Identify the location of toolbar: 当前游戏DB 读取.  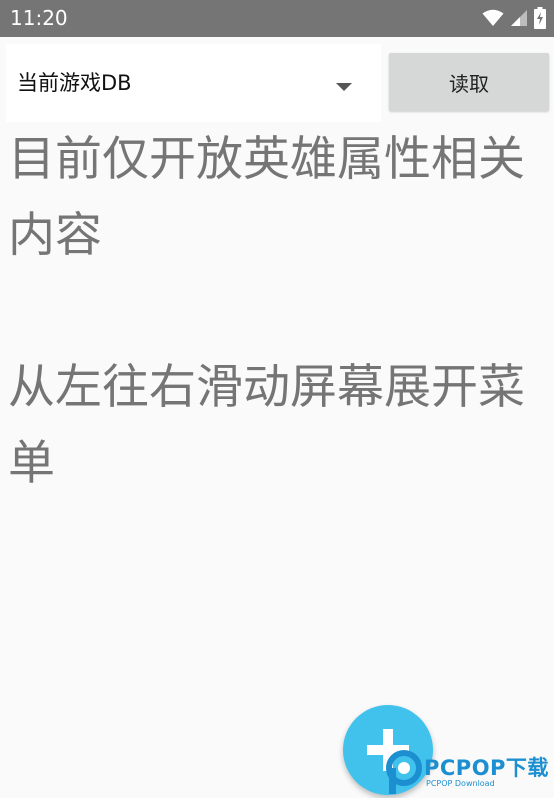
(278, 83).